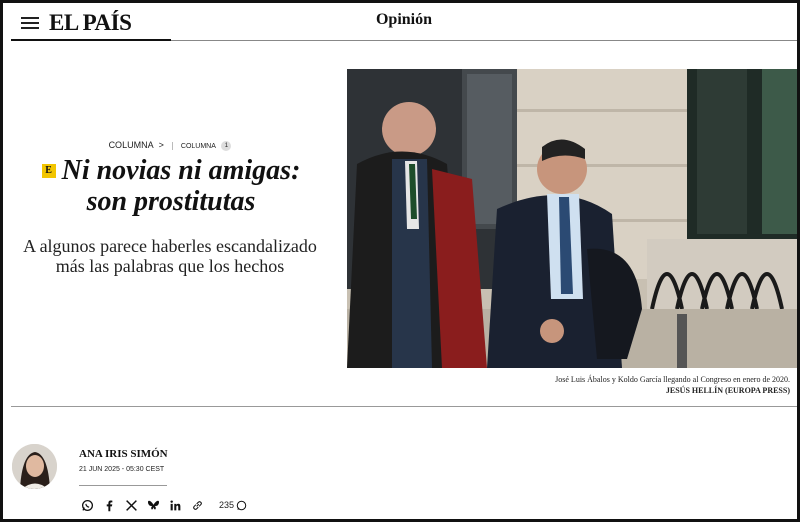 Image resolution: width=800 pixels, height=522 pixels. What do you see at coordinates (227, 505) in the screenshot?
I see `comments-count: 235` at bounding box center [227, 505].